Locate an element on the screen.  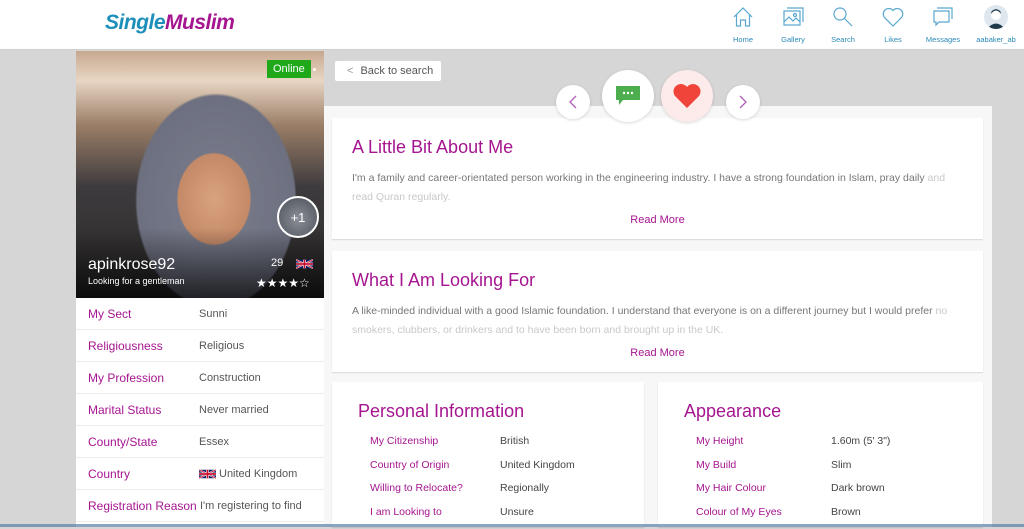
site-logo: SingleMuslim is located at coordinates (169, 23).